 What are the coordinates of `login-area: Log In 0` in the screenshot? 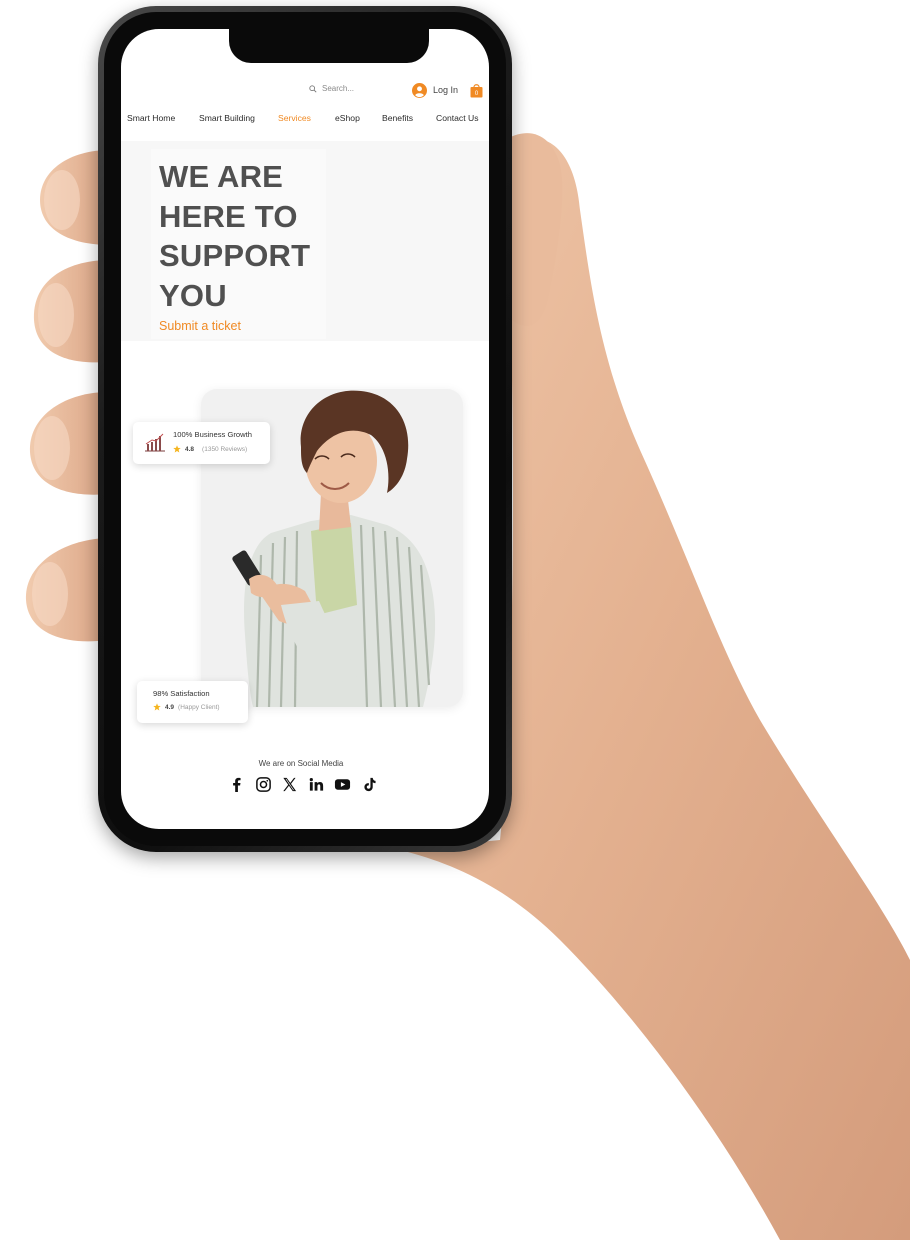 It's located at (447, 90).